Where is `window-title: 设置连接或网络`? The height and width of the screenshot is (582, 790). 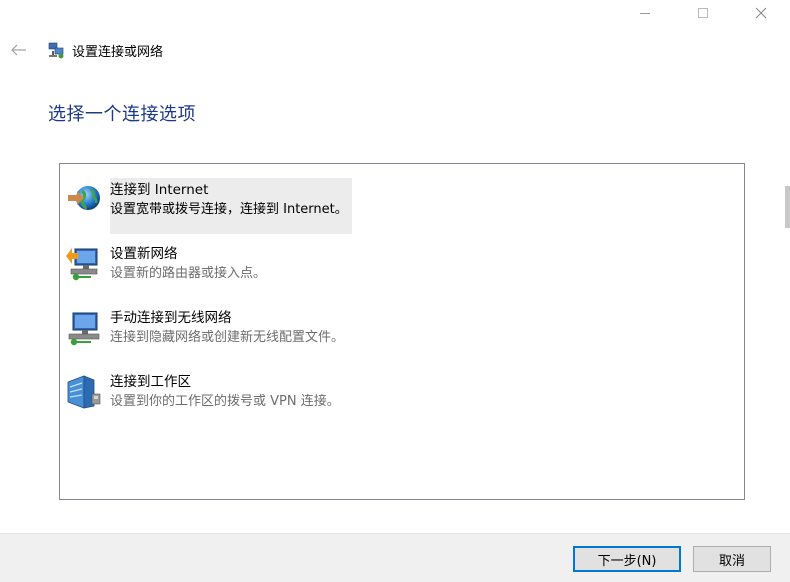 window-title: 设置连接或网络 is located at coordinates (118, 52).